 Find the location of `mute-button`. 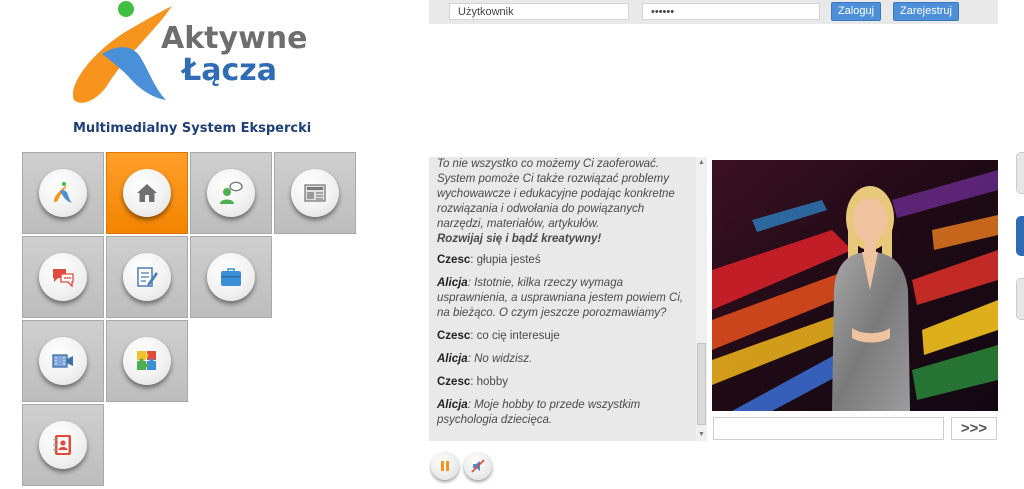

mute-button is located at coordinates (478, 466).